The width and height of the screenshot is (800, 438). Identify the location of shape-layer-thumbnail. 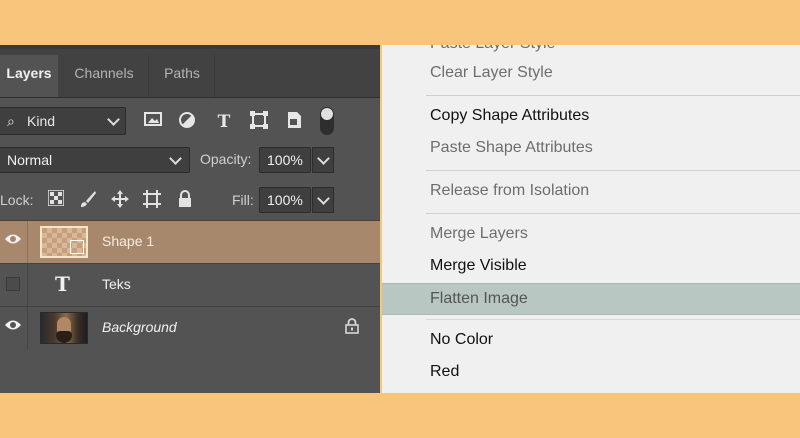
(64, 242).